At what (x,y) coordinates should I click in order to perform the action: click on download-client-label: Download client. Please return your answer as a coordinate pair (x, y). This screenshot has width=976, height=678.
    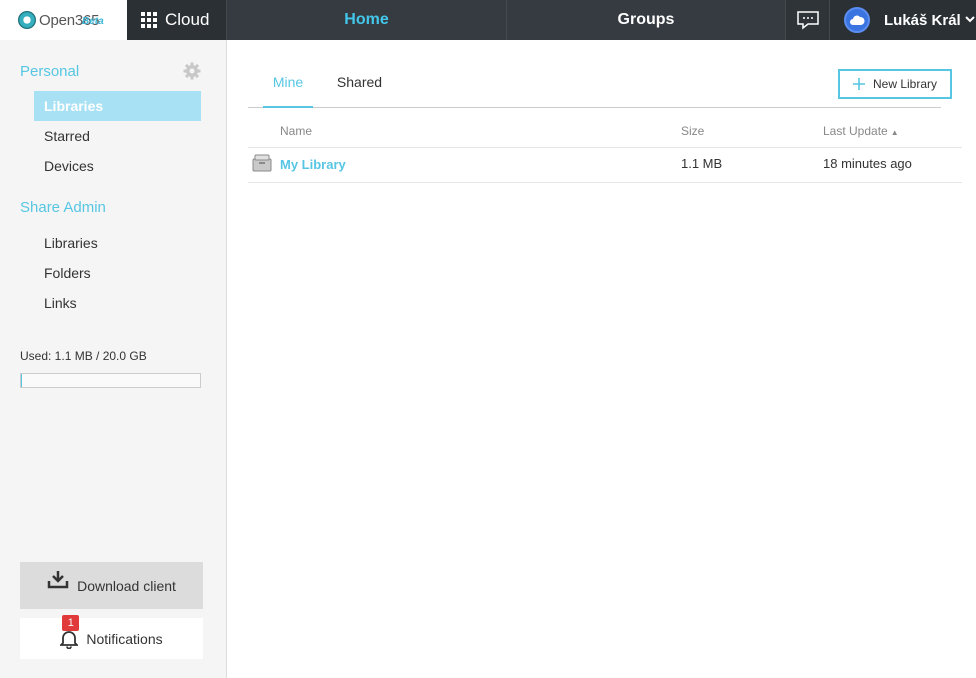
    Looking at the image, I should click on (126, 585).